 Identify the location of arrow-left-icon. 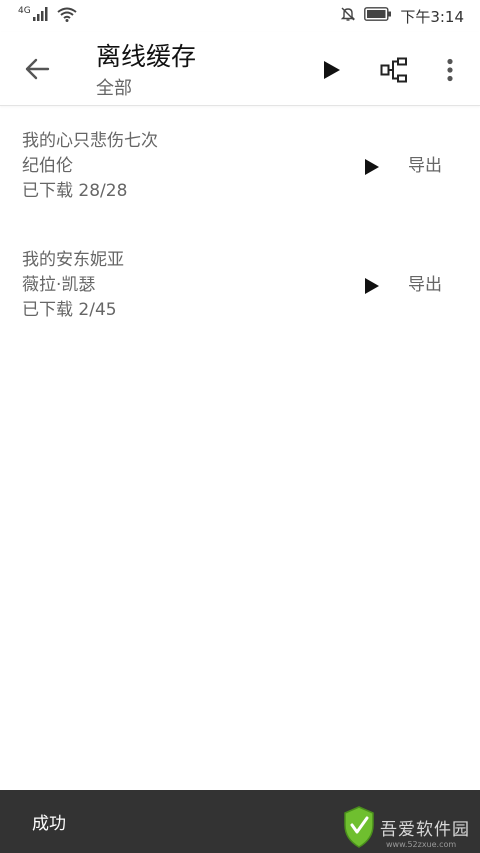
(37, 69).